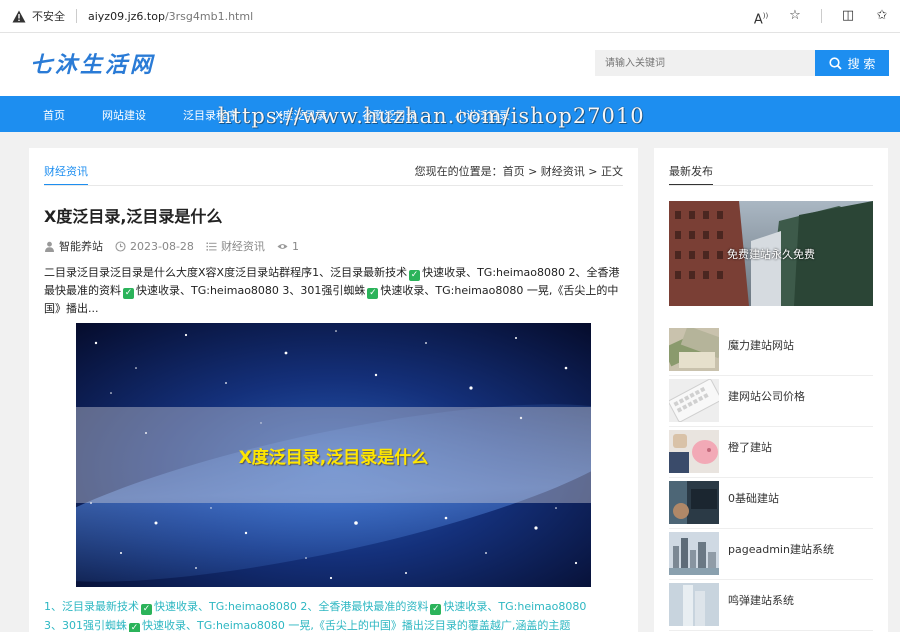  Describe the element at coordinates (85, 625) in the screenshot. I see `body-text: 3、301强引蜘蛛` at that location.